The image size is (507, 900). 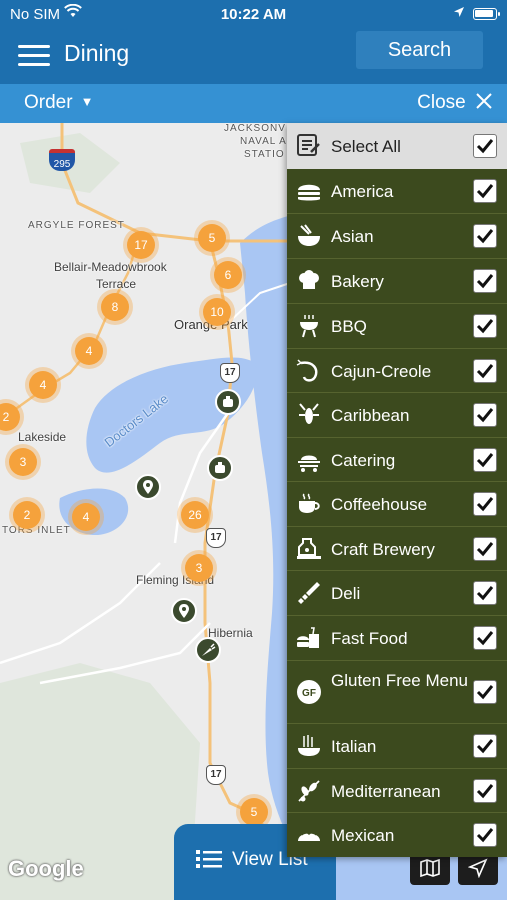 What do you see at coordinates (381, 371) in the screenshot?
I see `filter-label: Cajun-Creole` at bounding box center [381, 371].